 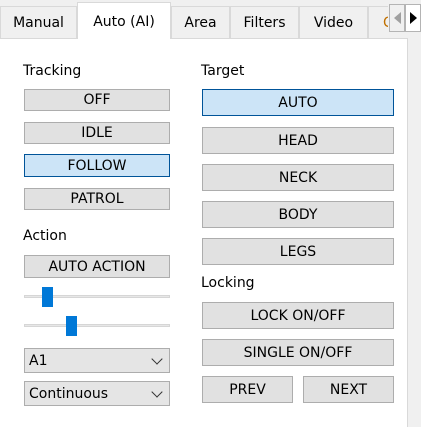 What do you see at coordinates (298, 177) in the screenshot?
I see `target-neck-button: NECK` at bounding box center [298, 177].